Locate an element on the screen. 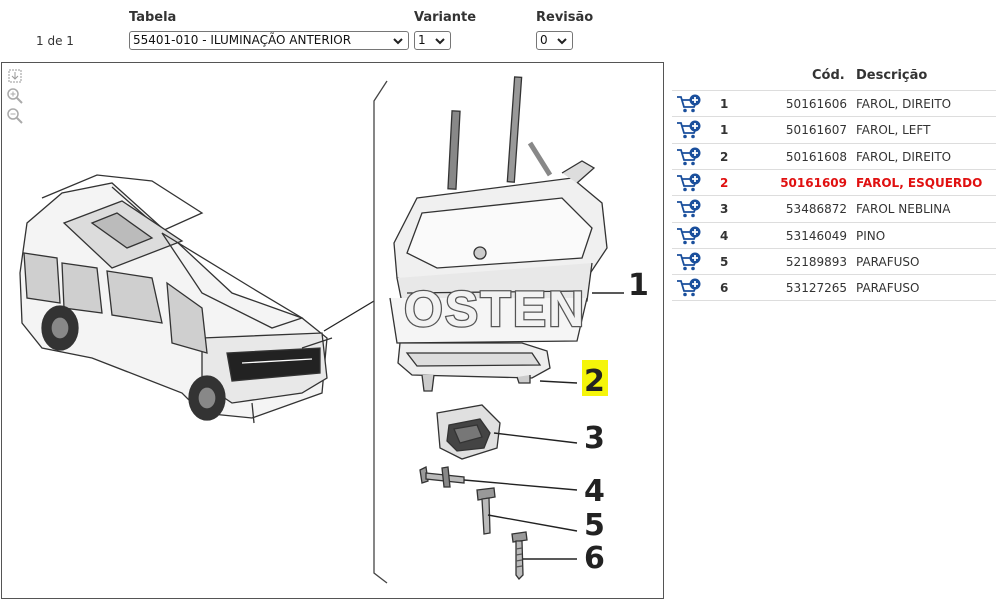  table-row: 2 50161609 FAROL, ESQUERDO is located at coordinates (834, 181).